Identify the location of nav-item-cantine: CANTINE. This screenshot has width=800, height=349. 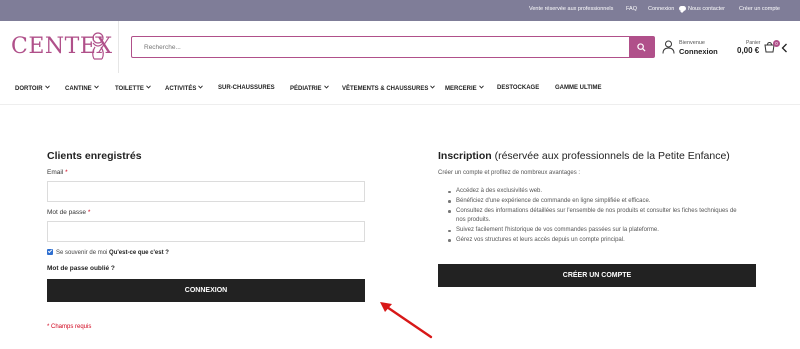
(82, 88).